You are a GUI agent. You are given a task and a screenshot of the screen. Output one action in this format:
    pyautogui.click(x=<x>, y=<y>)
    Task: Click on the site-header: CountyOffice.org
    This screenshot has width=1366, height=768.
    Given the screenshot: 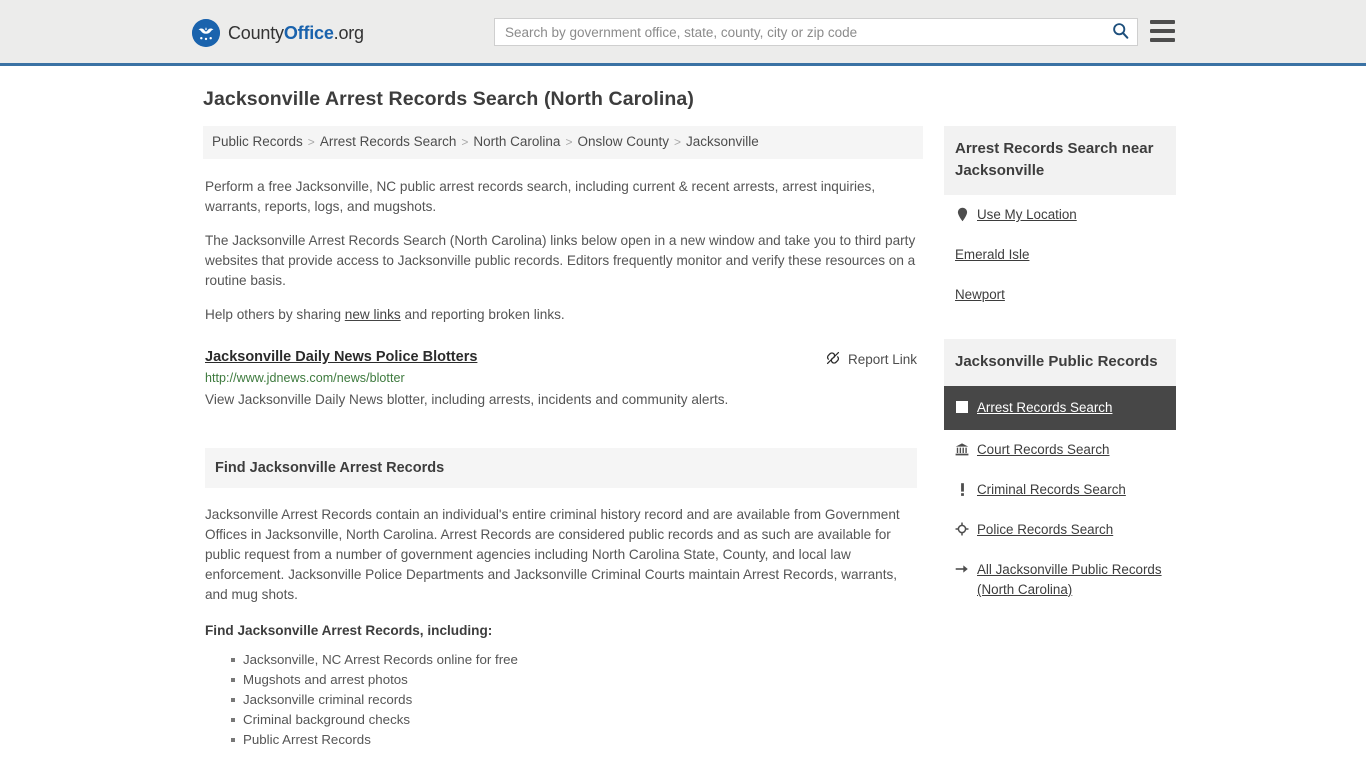 What is the action you would take?
    pyautogui.click(x=683, y=33)
    